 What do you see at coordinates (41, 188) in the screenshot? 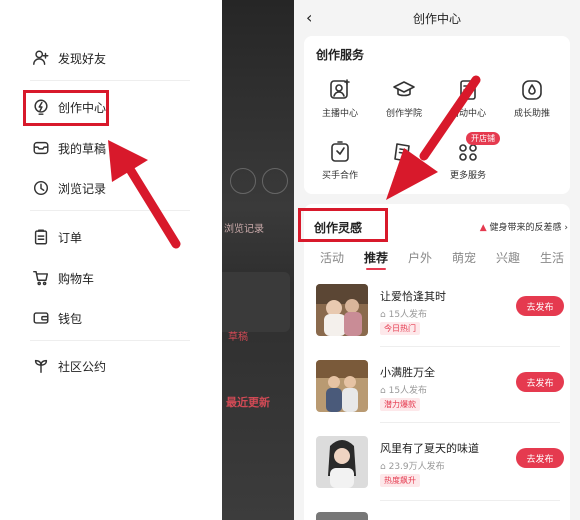
I see `clock-icon` at bounding box center [41, 188].